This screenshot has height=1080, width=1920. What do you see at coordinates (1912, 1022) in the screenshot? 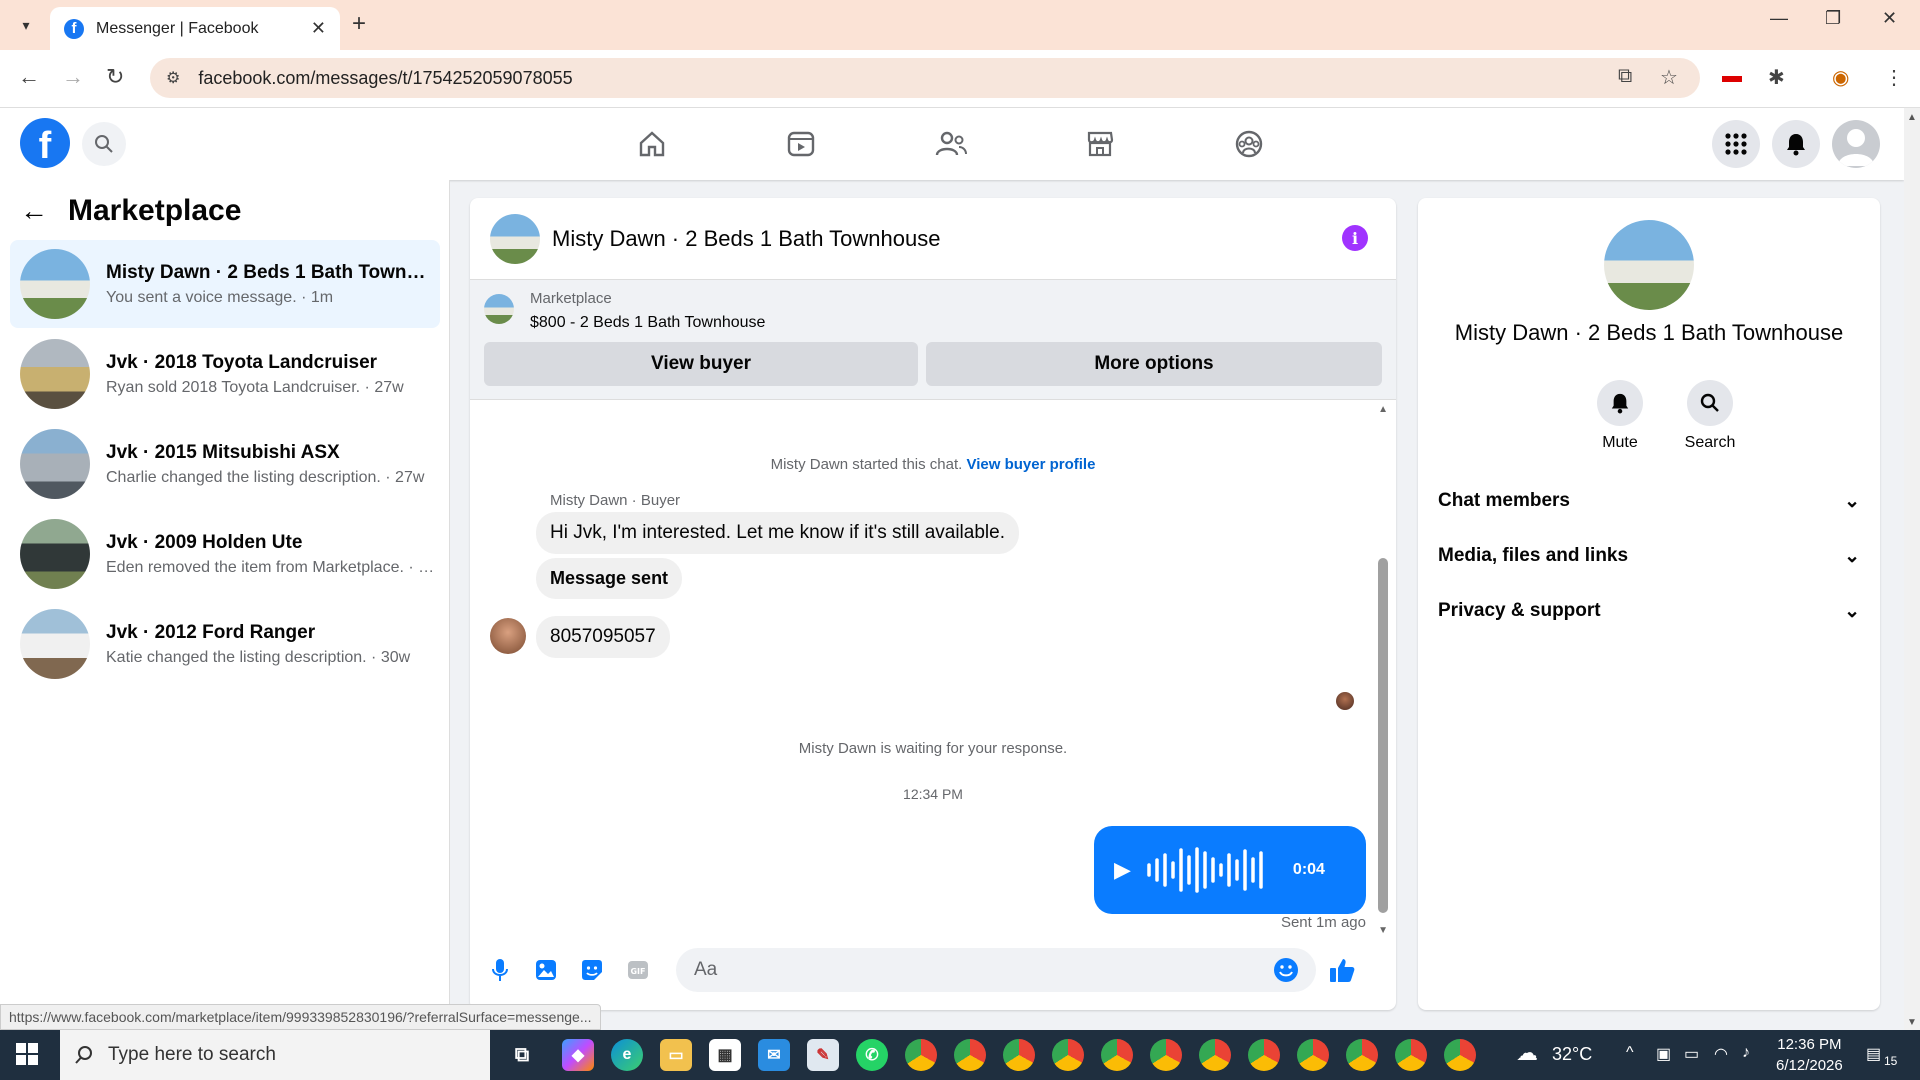
I see `page-scroll-down-icon: ▼` at bounding box center [1912, 1022].